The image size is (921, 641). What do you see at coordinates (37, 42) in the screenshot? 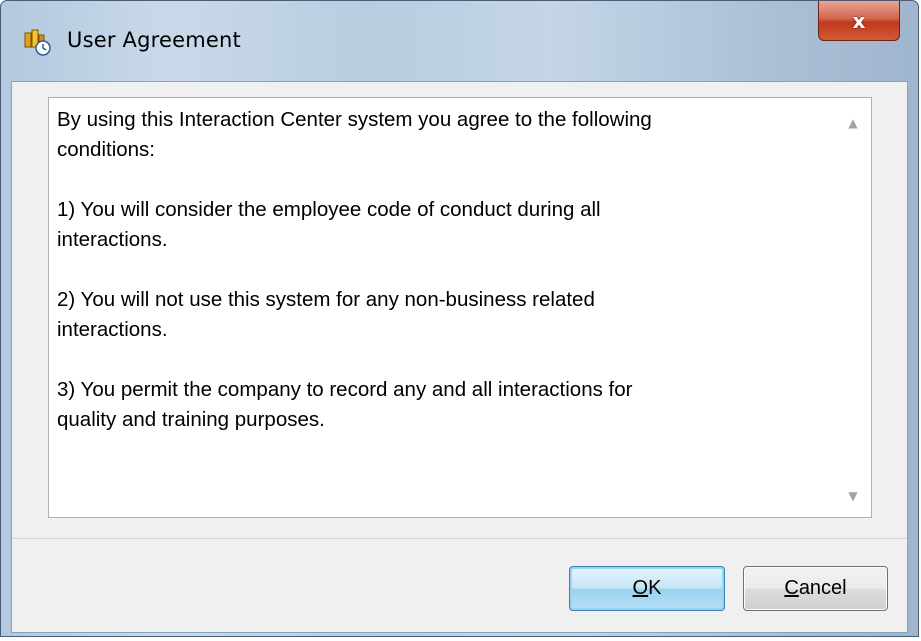
I see `interaction-center-app-icon` at bounding box center [37, 42].